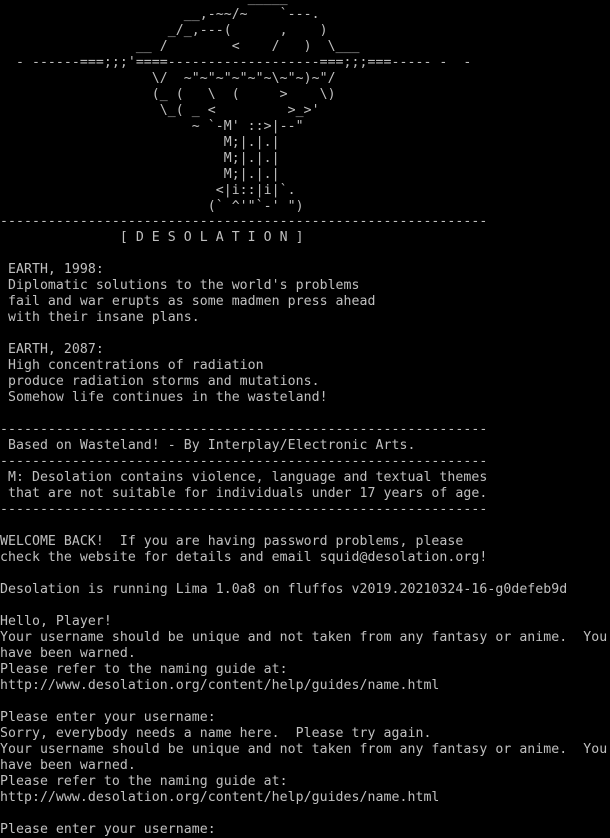 This screenshot has width=610, height=838. What do you see at coordinates (100, 317) in the screenshot?
I see `output-line: with their insane plans.` at bounding box center [100, 317].